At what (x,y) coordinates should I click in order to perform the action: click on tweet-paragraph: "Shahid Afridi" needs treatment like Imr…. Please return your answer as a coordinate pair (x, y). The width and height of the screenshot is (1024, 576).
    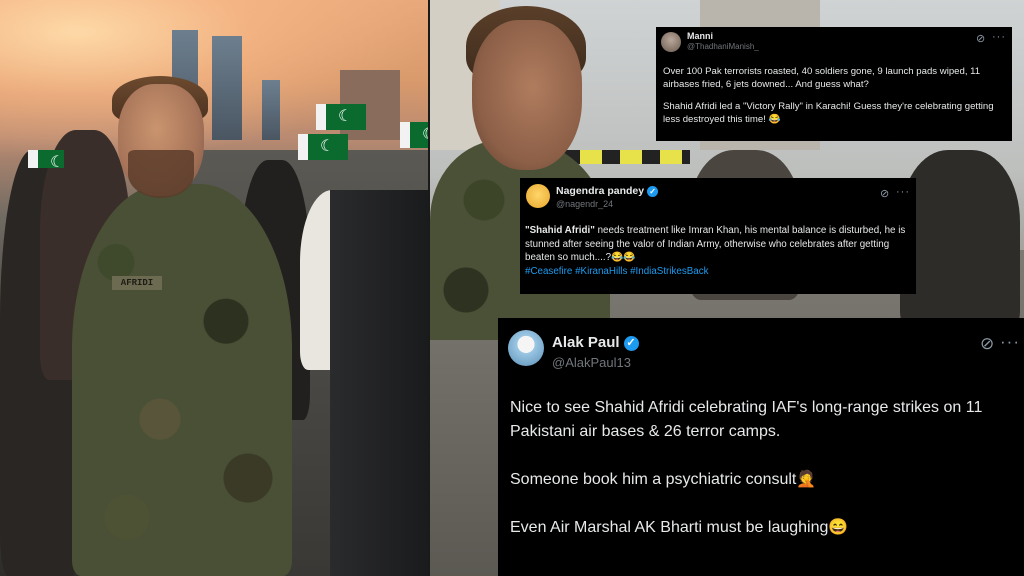
    Looking at the image, I should click on (719, 244).